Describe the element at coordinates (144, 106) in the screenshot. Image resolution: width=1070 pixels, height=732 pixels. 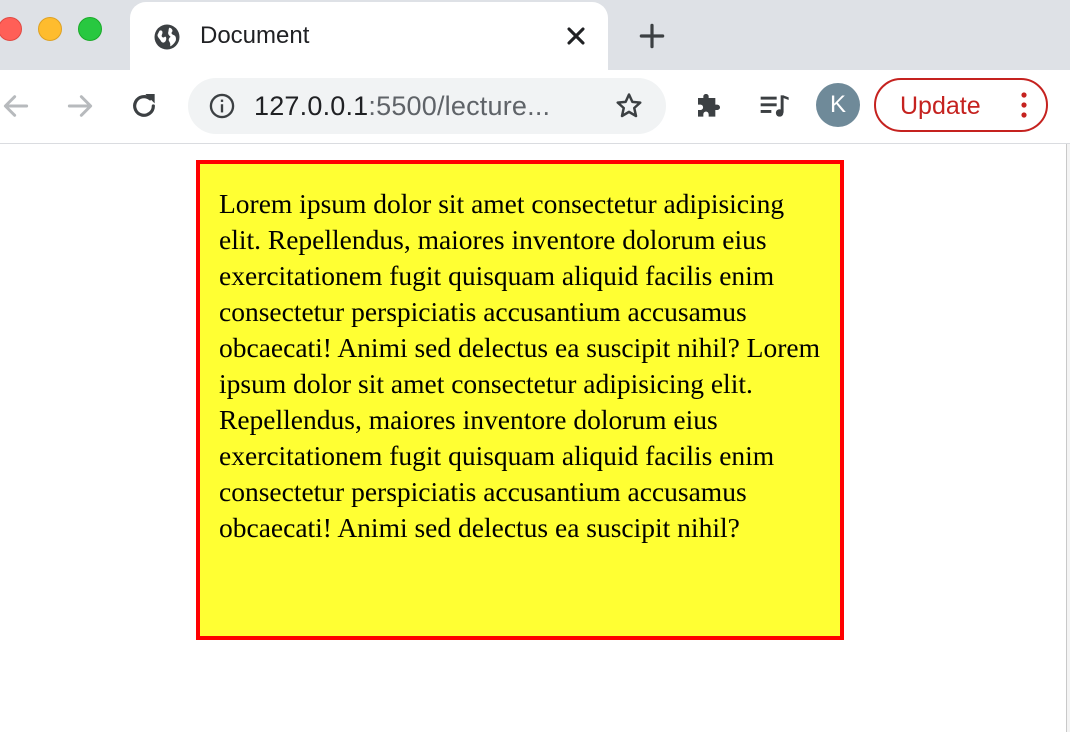
I see `reload-button` at that location.